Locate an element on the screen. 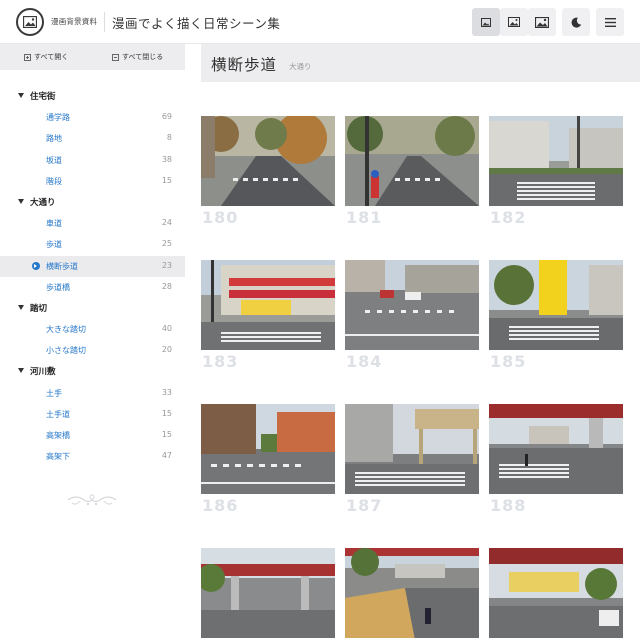 This screenshot has width=640, height=640. item-count: 47 is located at coordinates (166, 456).